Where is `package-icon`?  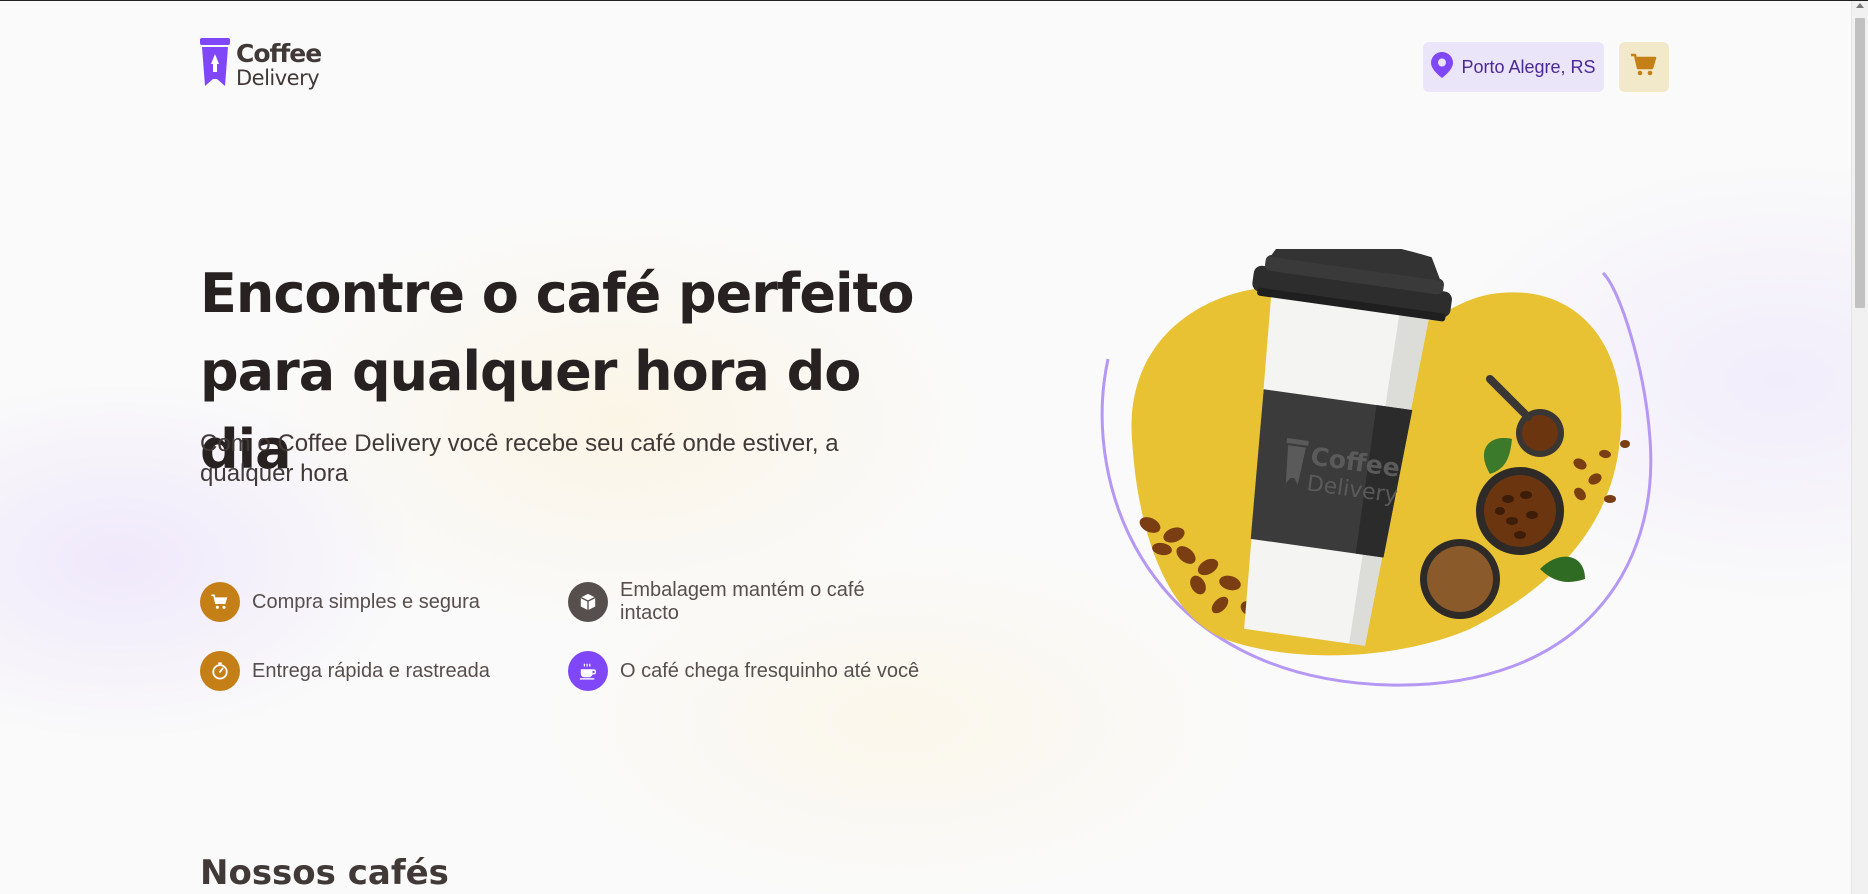
package-icon is located at coordinates (588, 602).